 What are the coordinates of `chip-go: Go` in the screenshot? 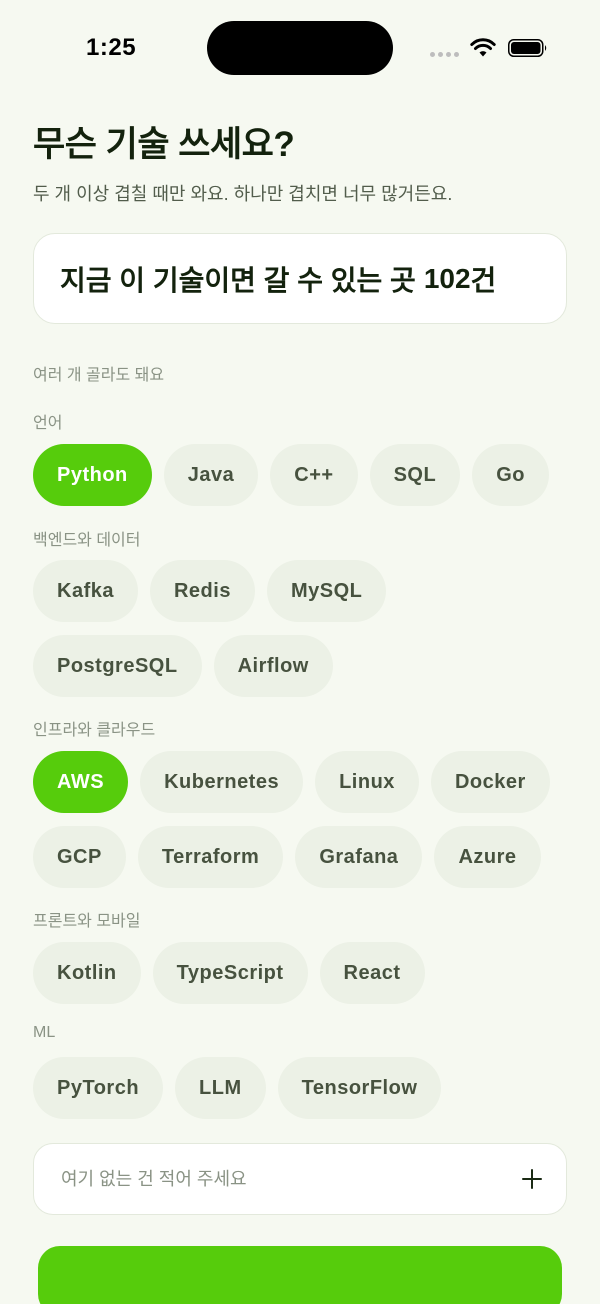 It's located at (510, 475).